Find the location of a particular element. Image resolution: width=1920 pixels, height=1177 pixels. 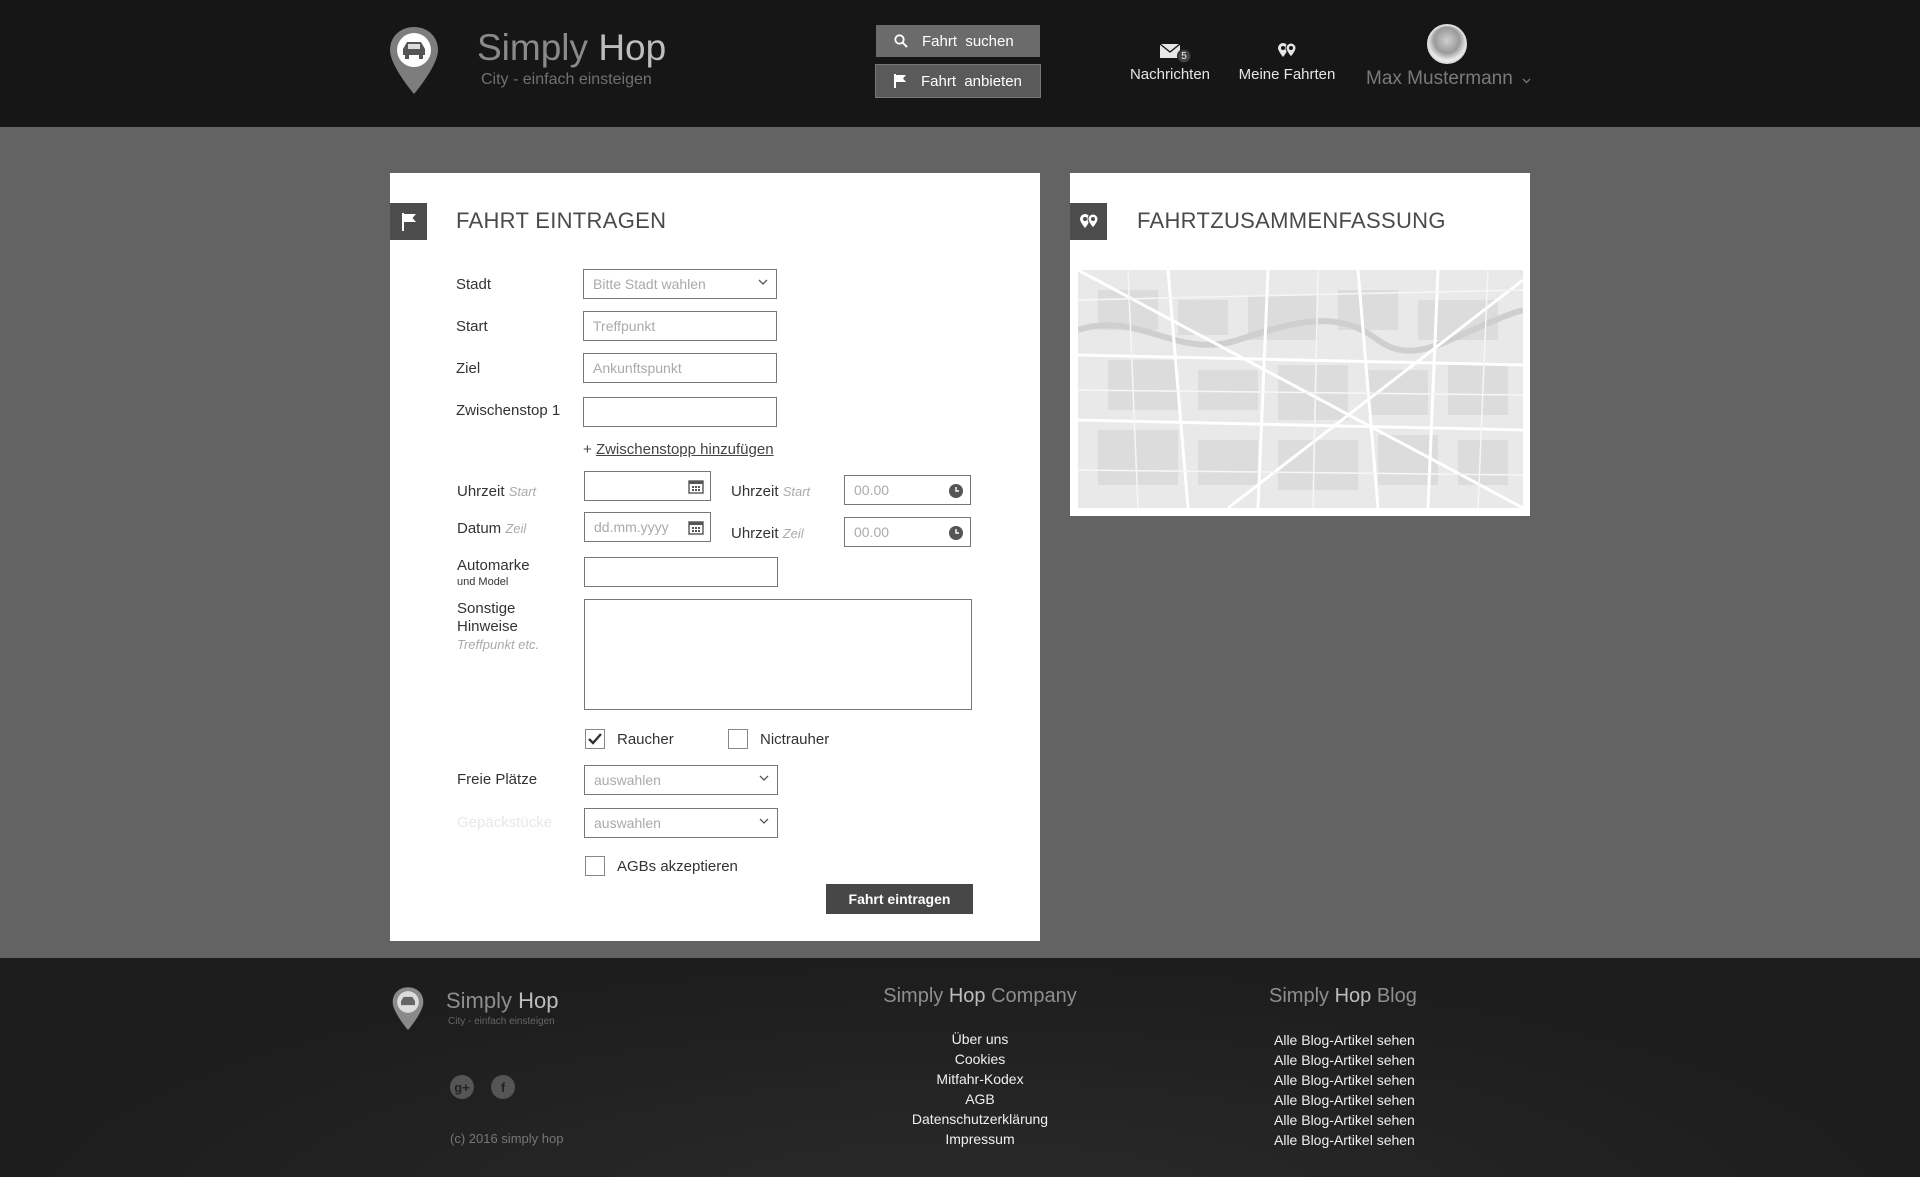

smoker-checkbox is located at coordinates (595, 739).